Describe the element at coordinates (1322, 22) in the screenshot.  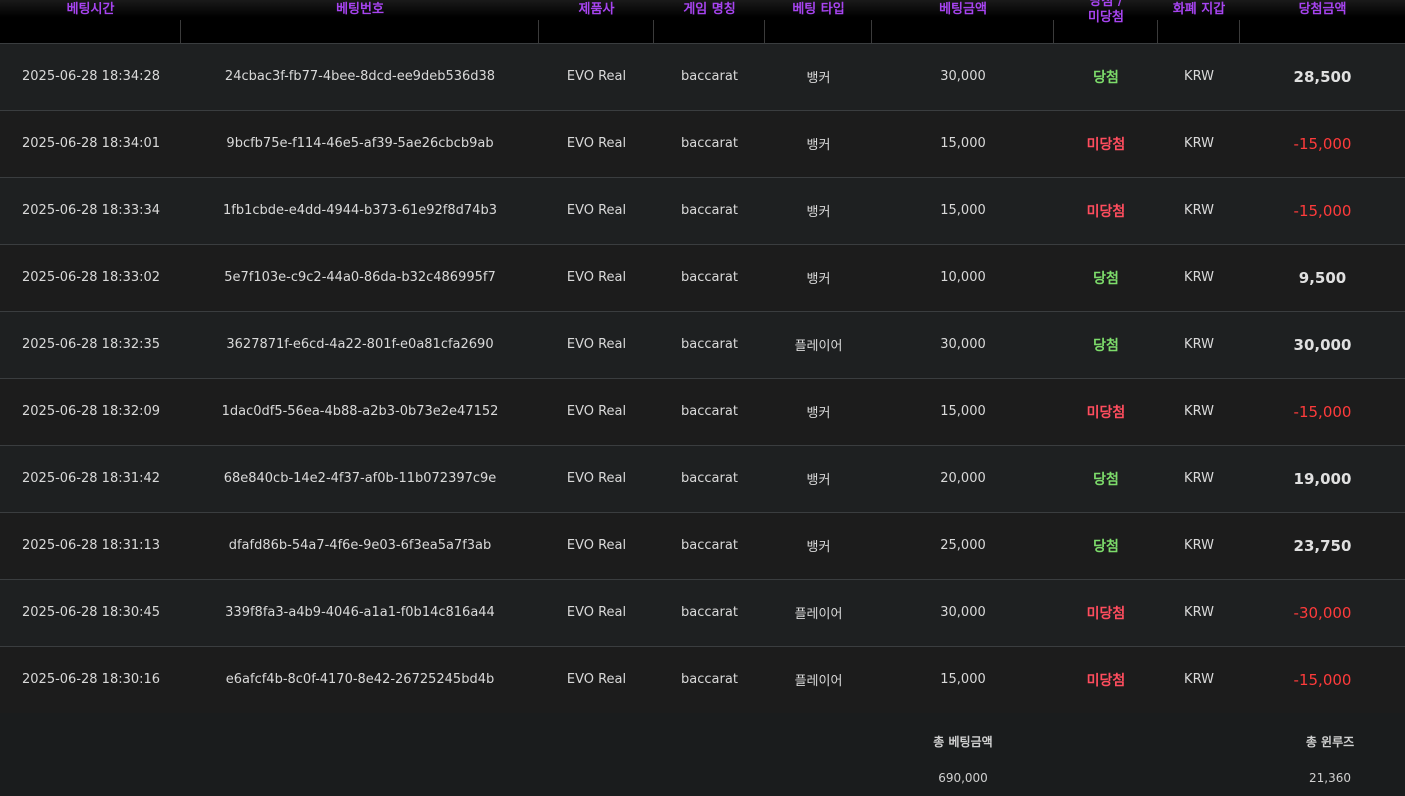
I see `header-payout: 당첨금액` at that location.